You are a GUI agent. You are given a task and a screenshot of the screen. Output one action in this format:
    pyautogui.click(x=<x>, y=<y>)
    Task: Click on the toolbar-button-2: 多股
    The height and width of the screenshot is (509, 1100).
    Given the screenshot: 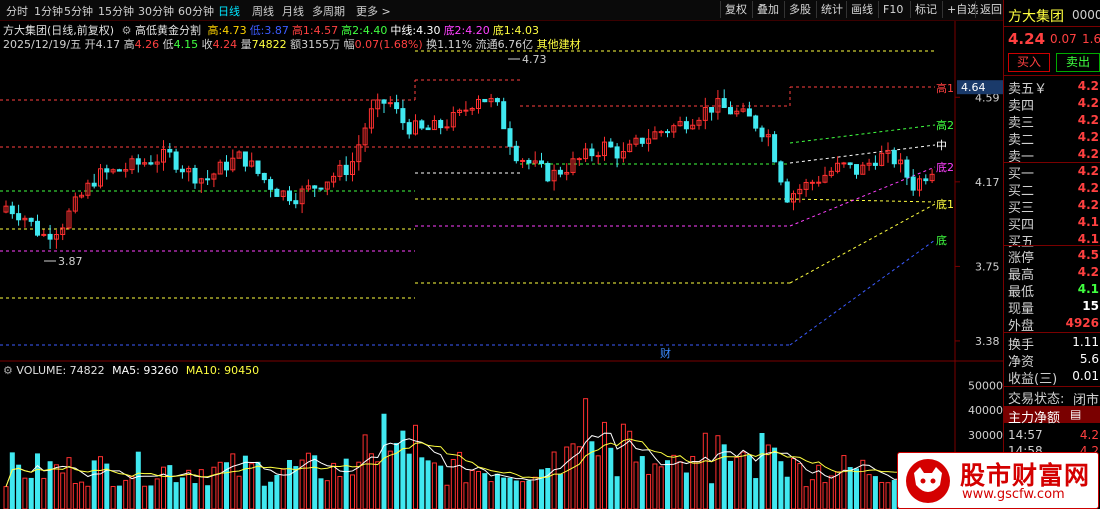 What is the action you would take?
    pyautogui.click(x=799, y=9)
    